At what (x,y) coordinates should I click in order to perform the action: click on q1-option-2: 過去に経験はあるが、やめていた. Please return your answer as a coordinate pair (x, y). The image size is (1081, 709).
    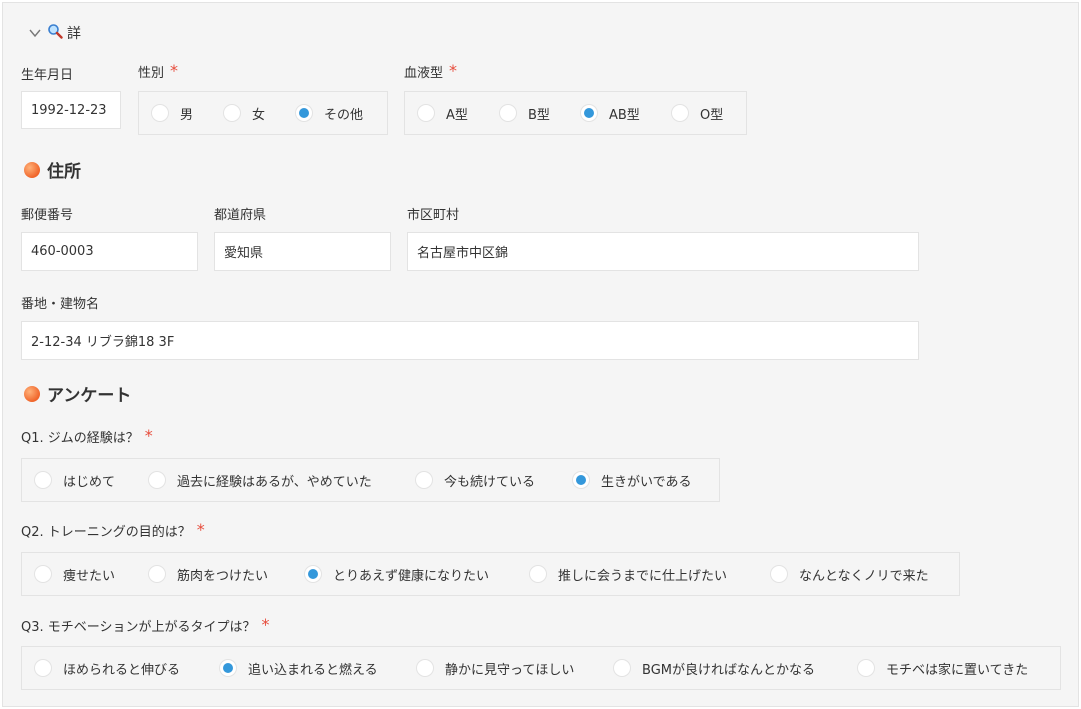
    Looking at the image, I should click on (260, 480).